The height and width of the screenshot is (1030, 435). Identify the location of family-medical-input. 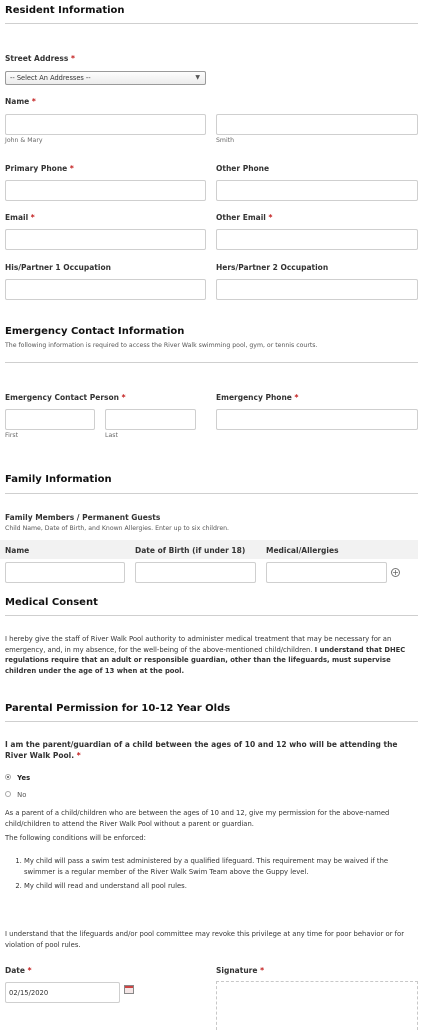
(326, 572).